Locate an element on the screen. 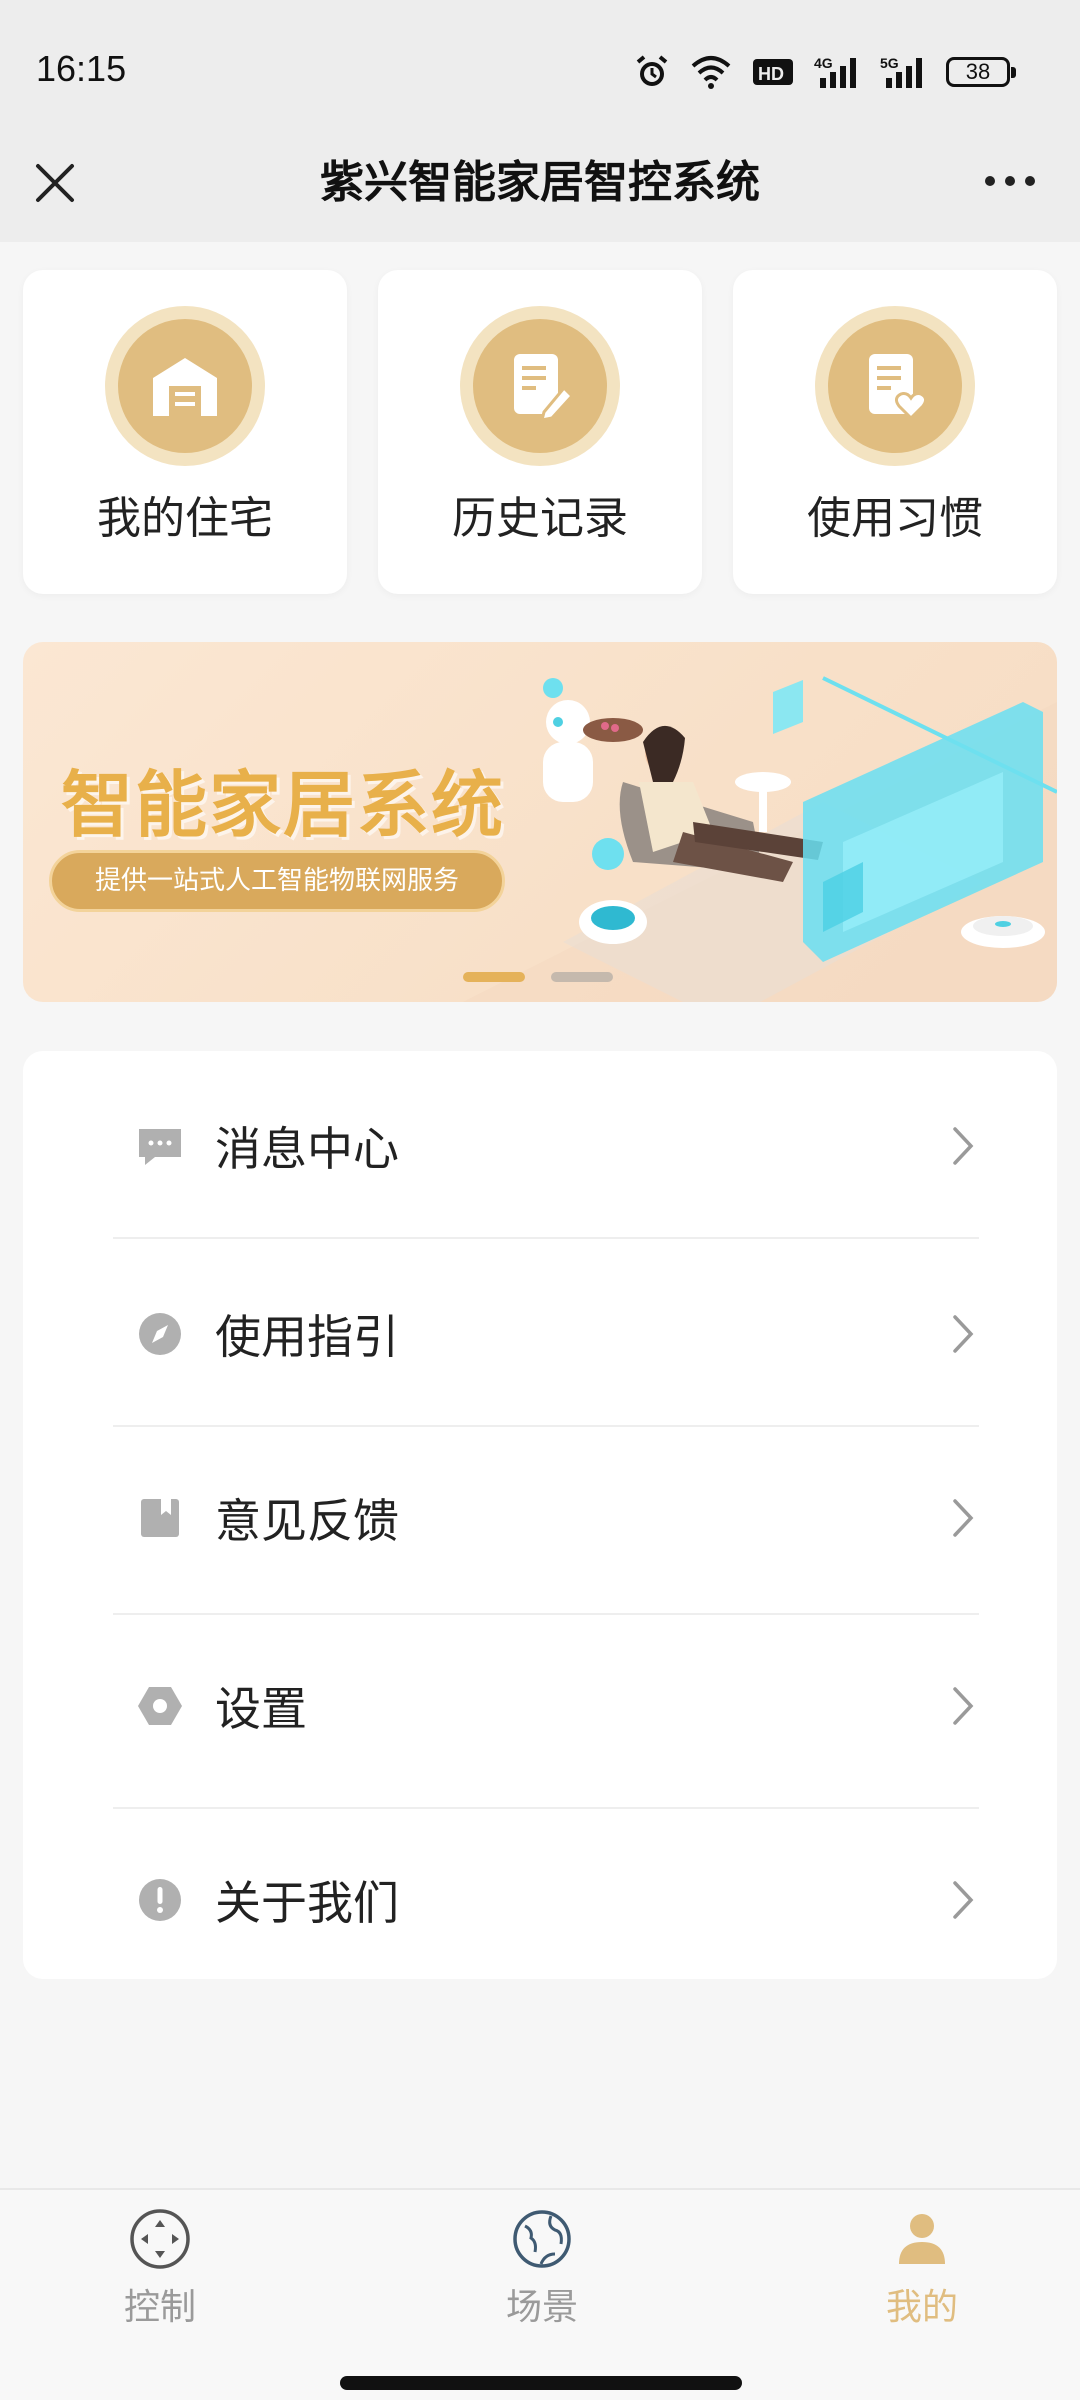  warehouse-icon is located at coordinates (185, 387).